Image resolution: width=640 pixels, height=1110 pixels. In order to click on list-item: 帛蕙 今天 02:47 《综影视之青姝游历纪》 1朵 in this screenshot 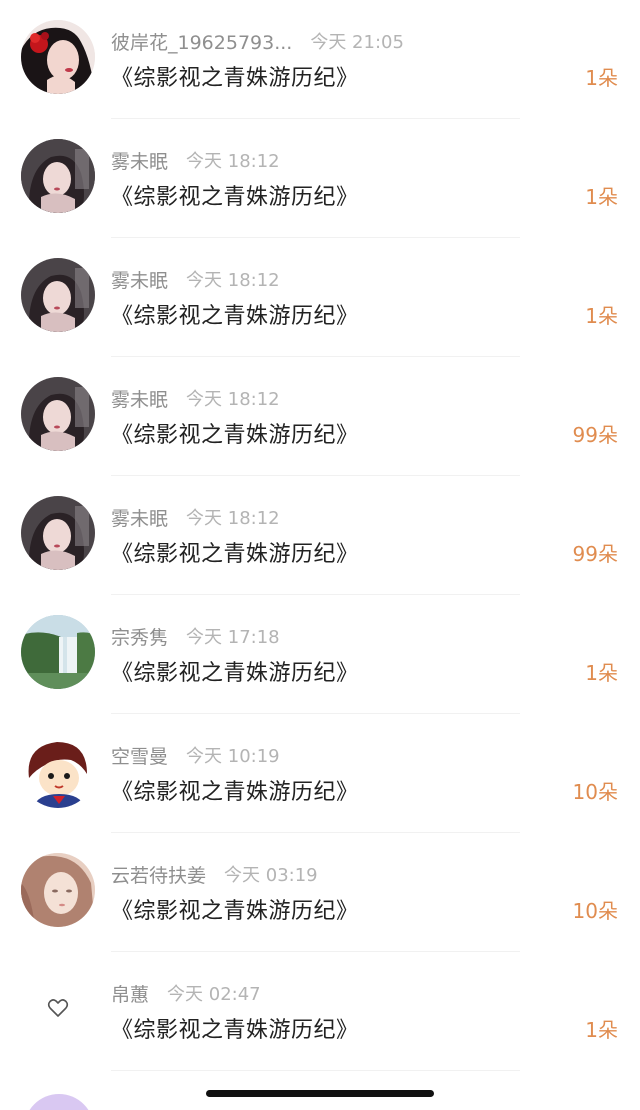, I will do `click(320, 1011)`.